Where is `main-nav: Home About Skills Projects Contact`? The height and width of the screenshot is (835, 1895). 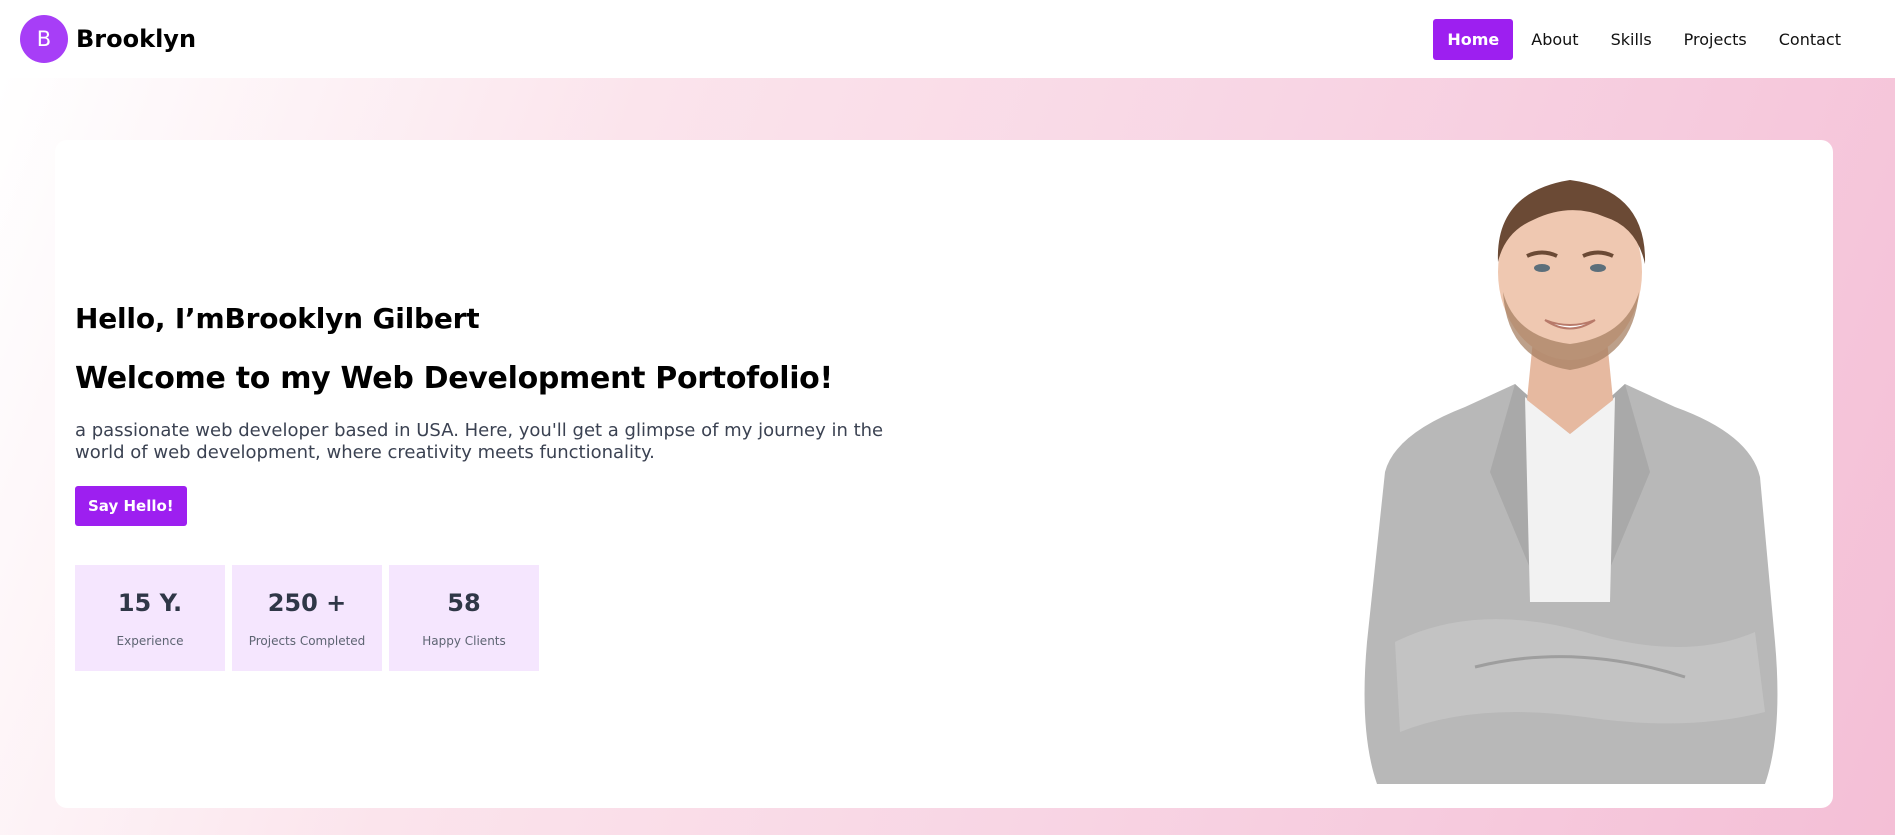
main-nav: Home About Skills Projects Contact is located at coordinates (1644, 39).